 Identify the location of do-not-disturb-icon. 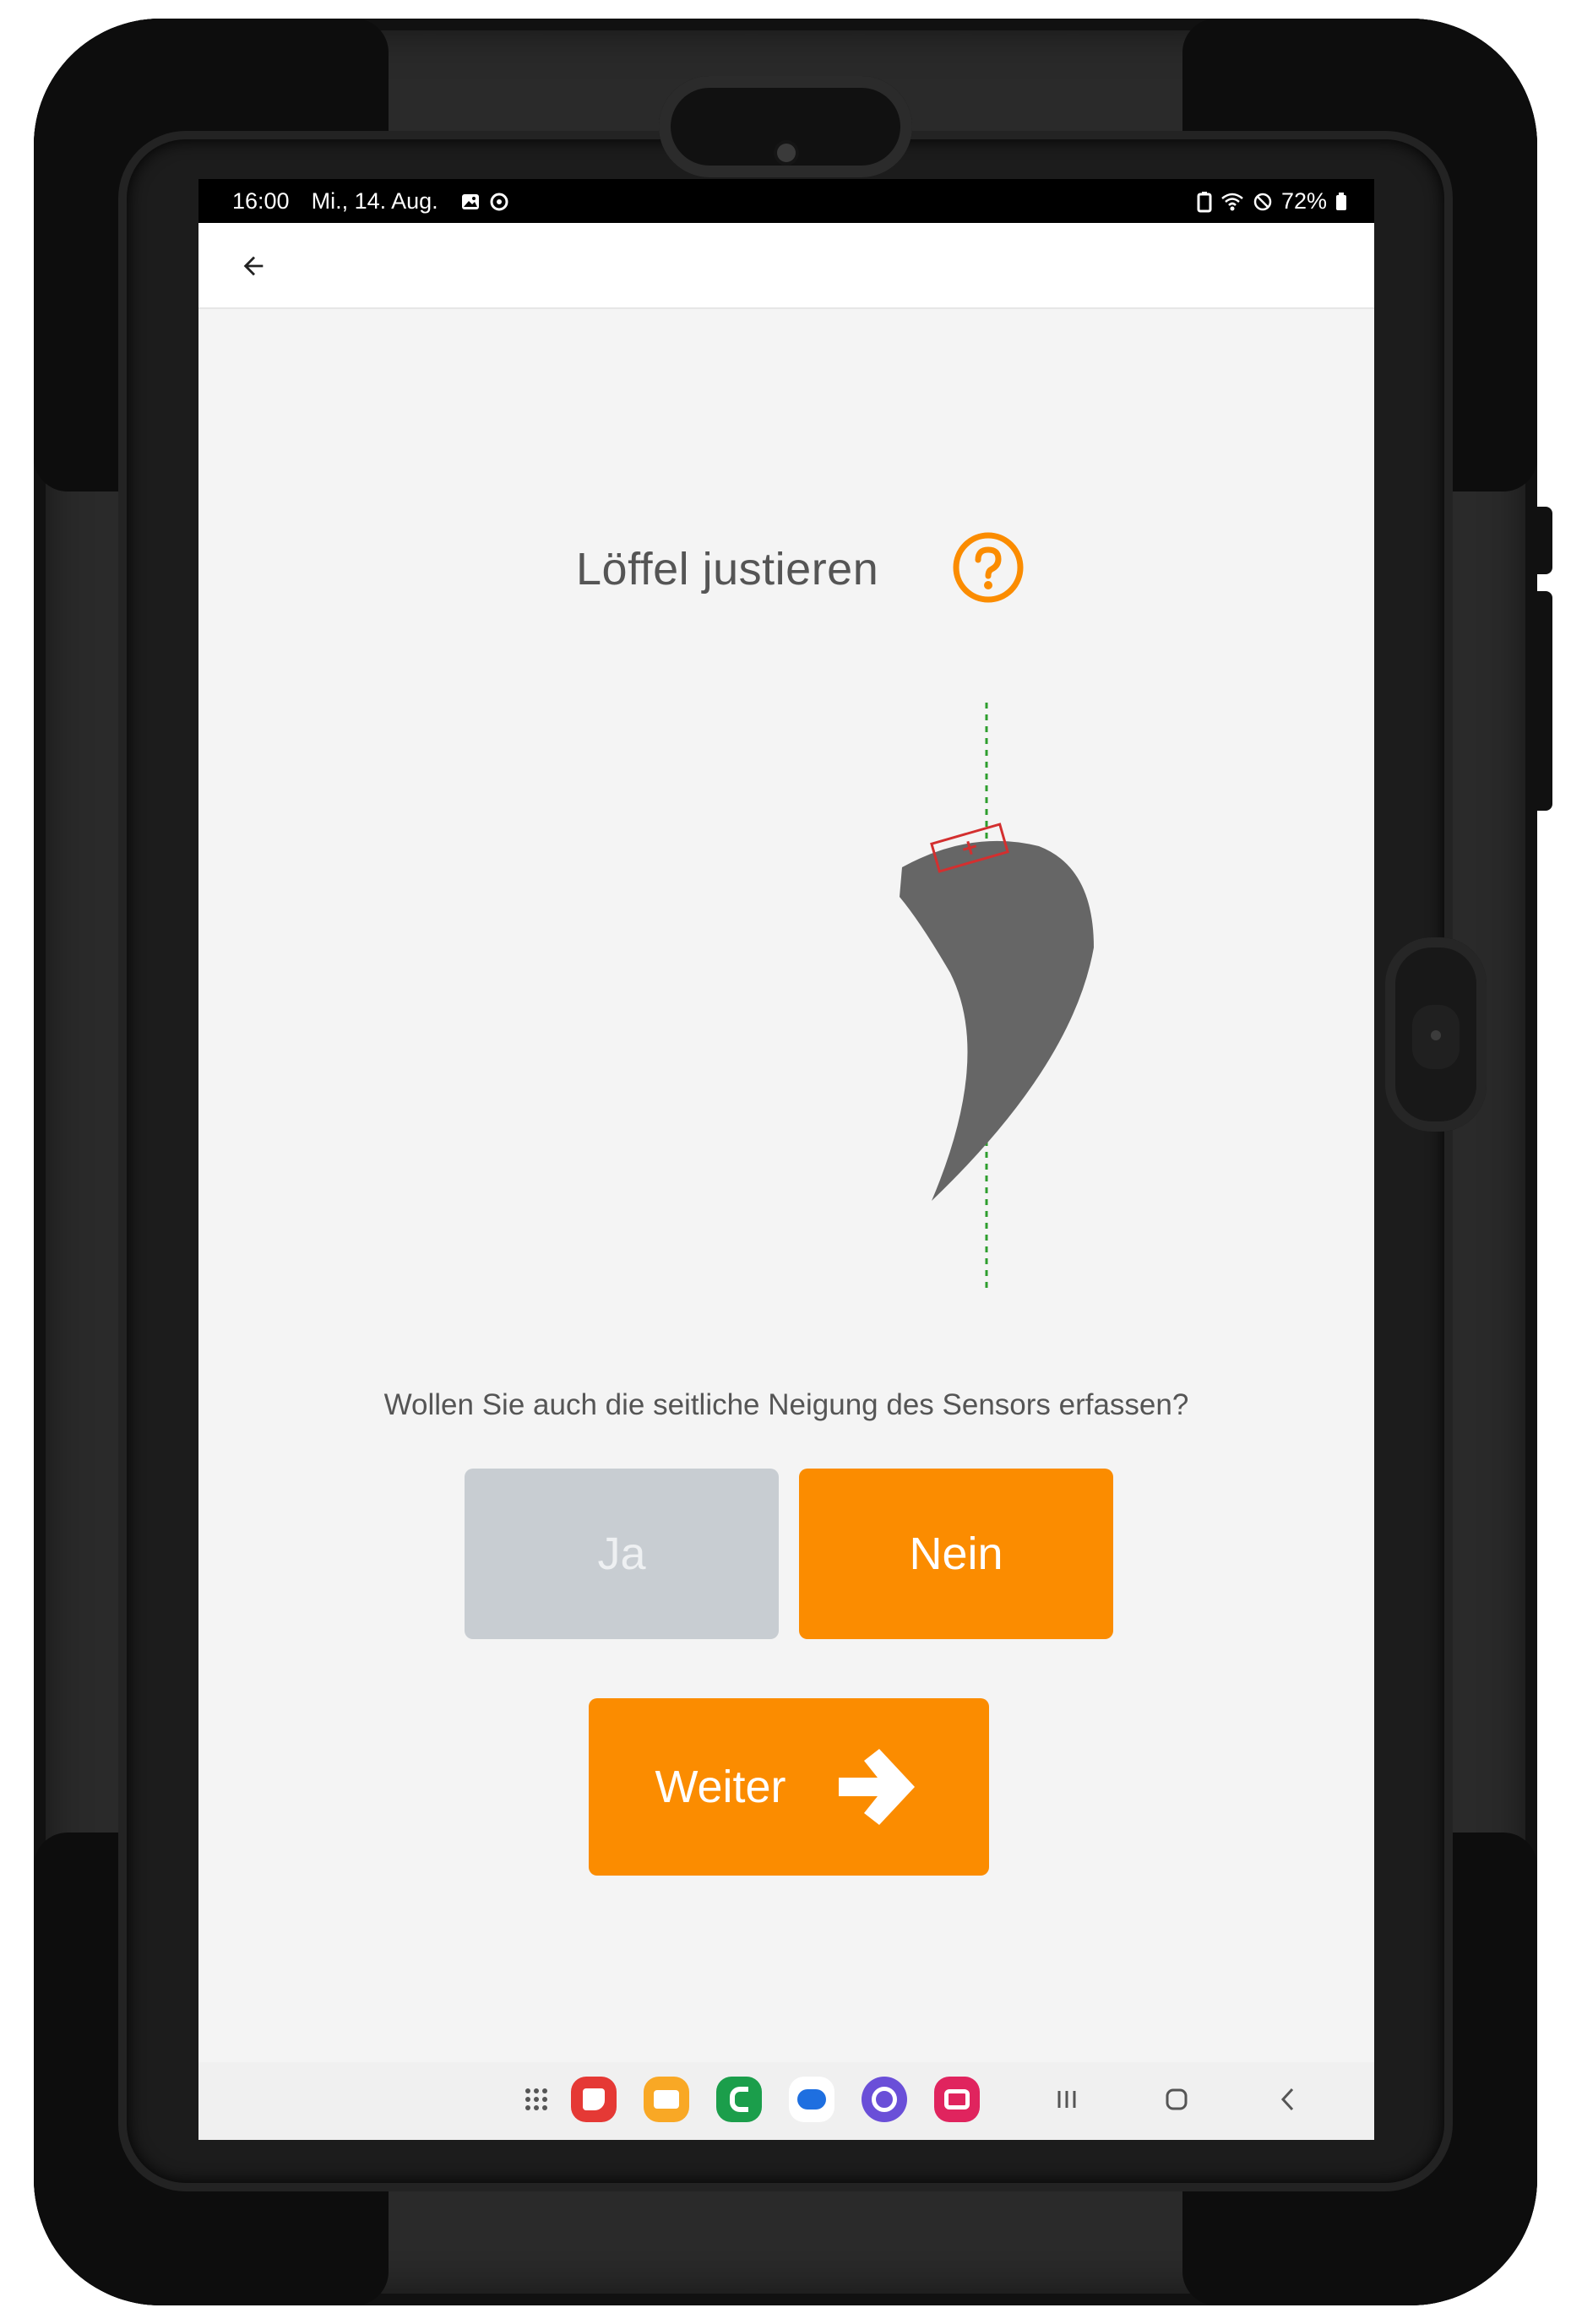
(1262, 201).